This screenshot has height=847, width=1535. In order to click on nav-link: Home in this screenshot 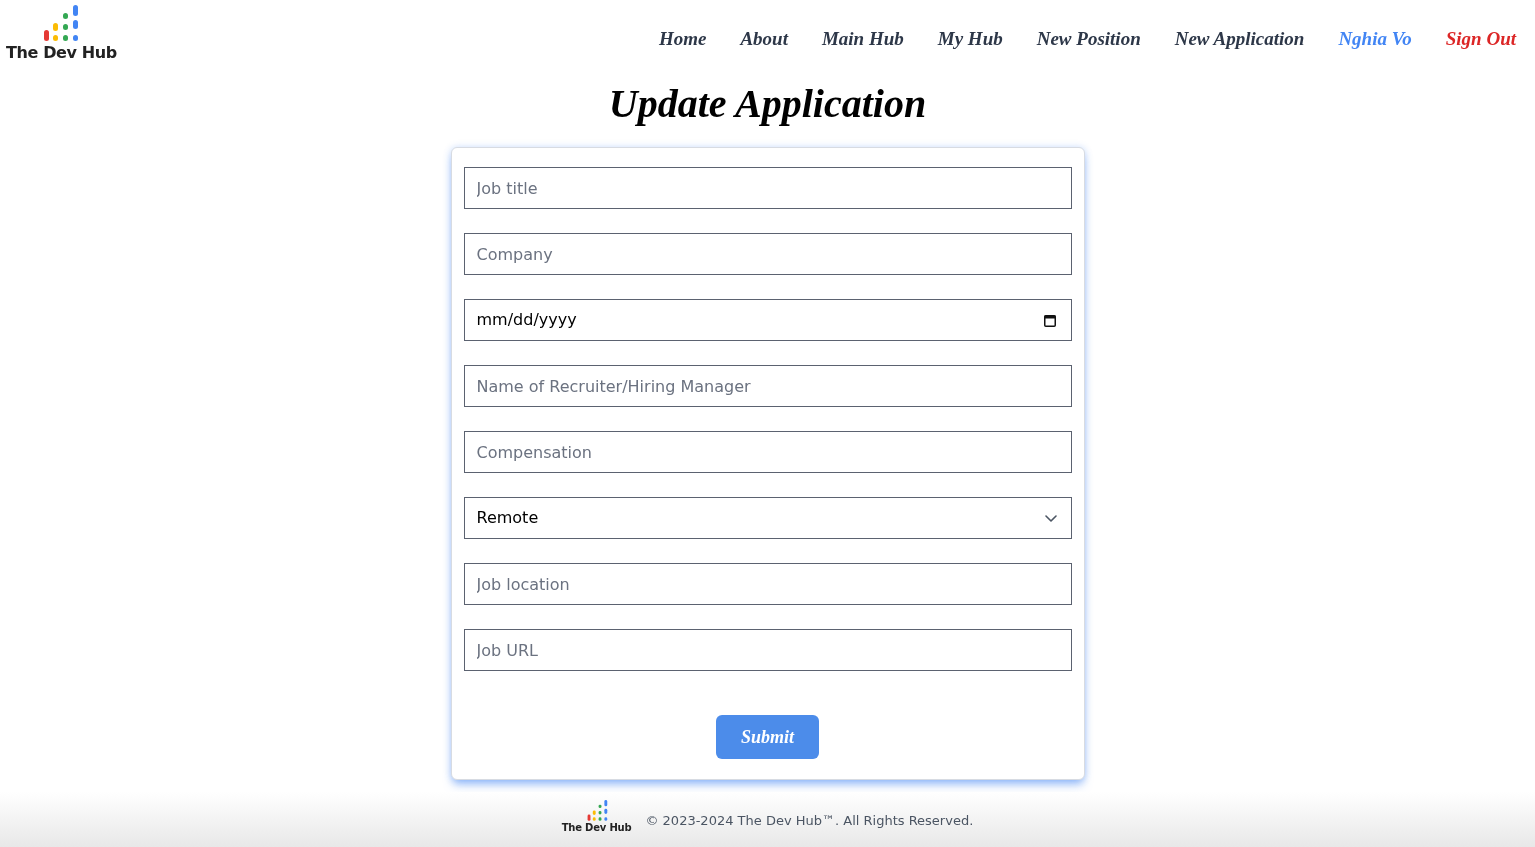, I will do `click(682, 39)`.